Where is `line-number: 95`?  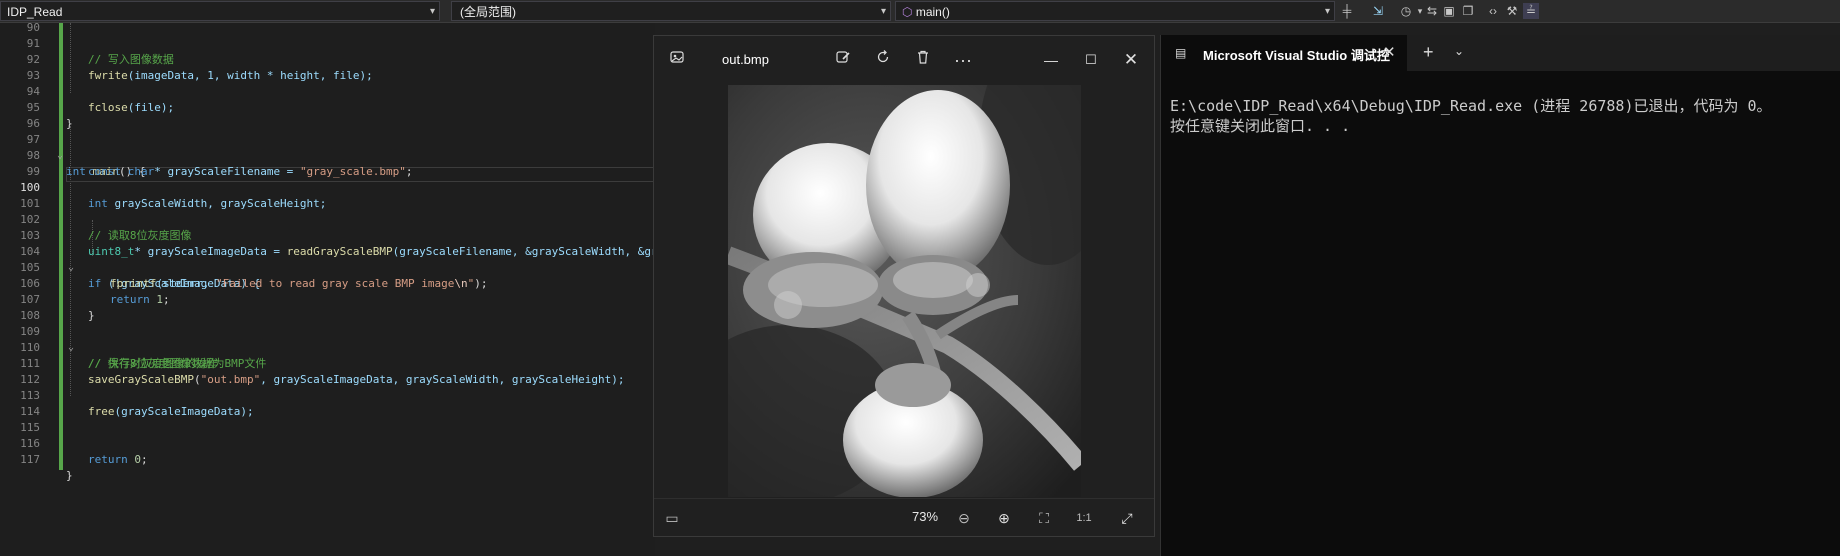 line-number: 95 is located at coordinates (33, 107).